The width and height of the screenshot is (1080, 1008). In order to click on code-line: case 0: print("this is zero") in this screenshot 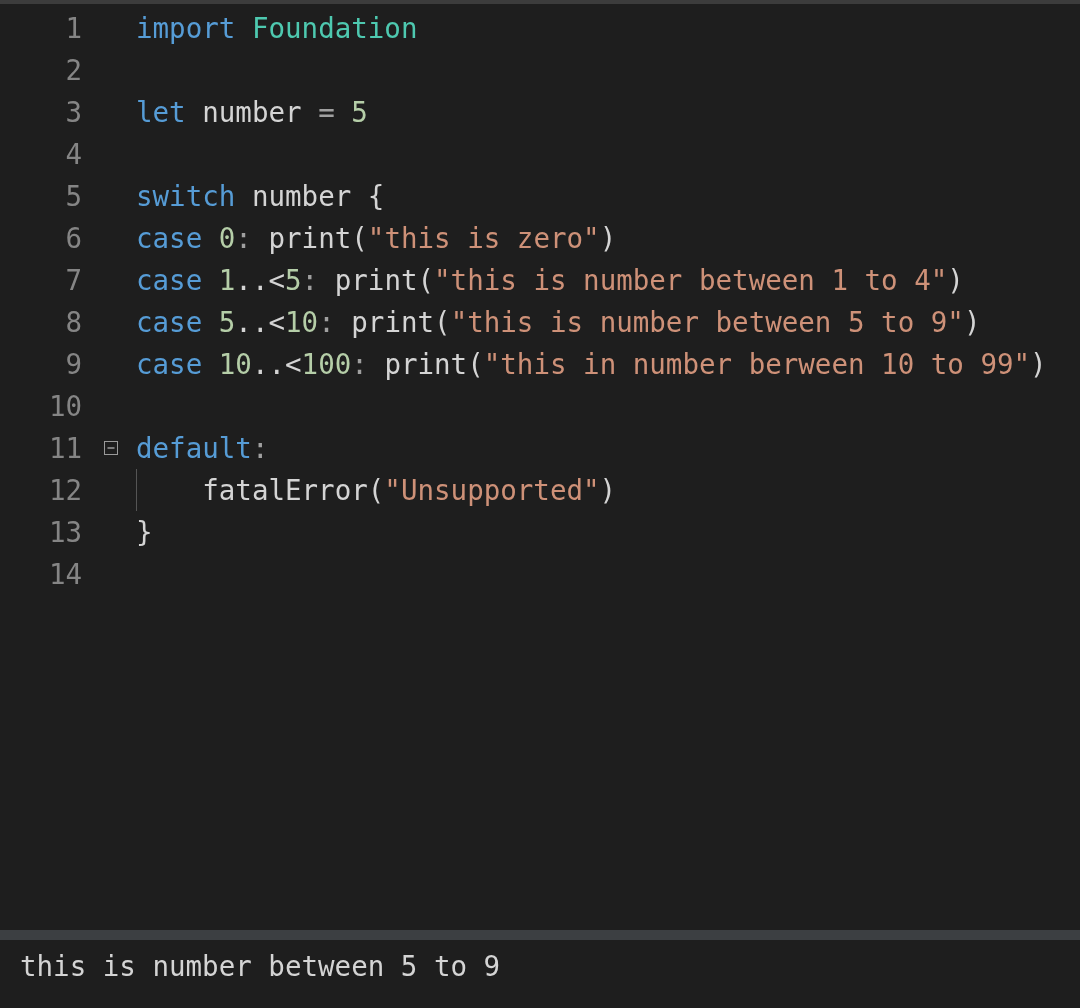, I will do `click(376, 238)`.